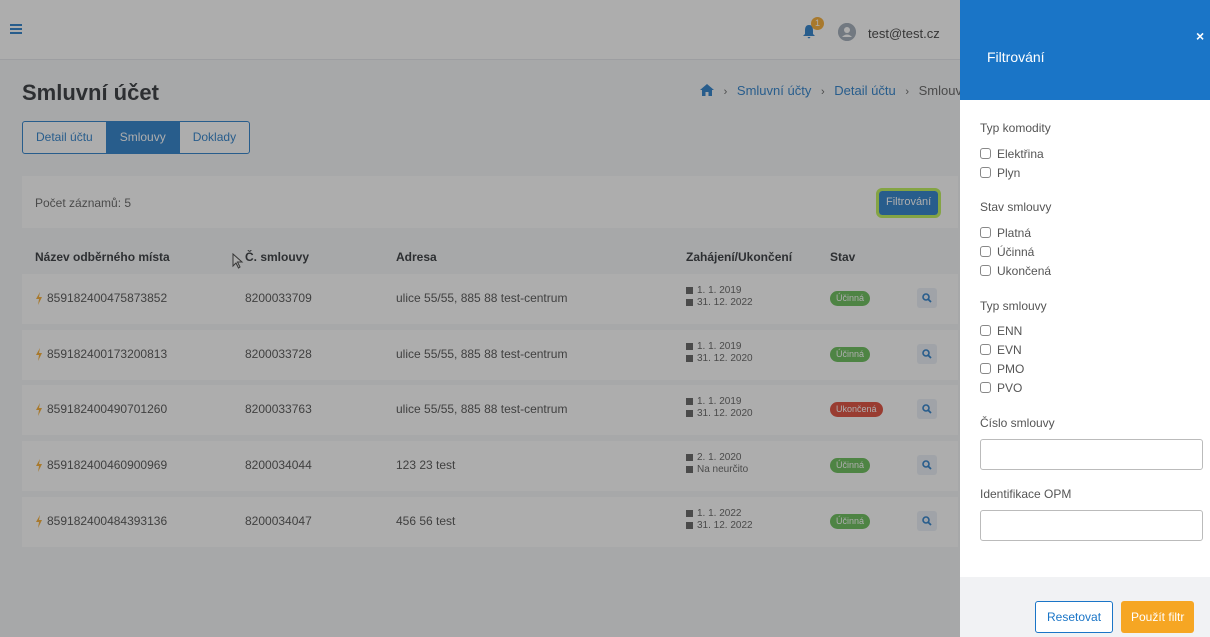 The image size is (1210, 637). I want to click on filter-panel-title: Filtrování, so click(1016, 57).